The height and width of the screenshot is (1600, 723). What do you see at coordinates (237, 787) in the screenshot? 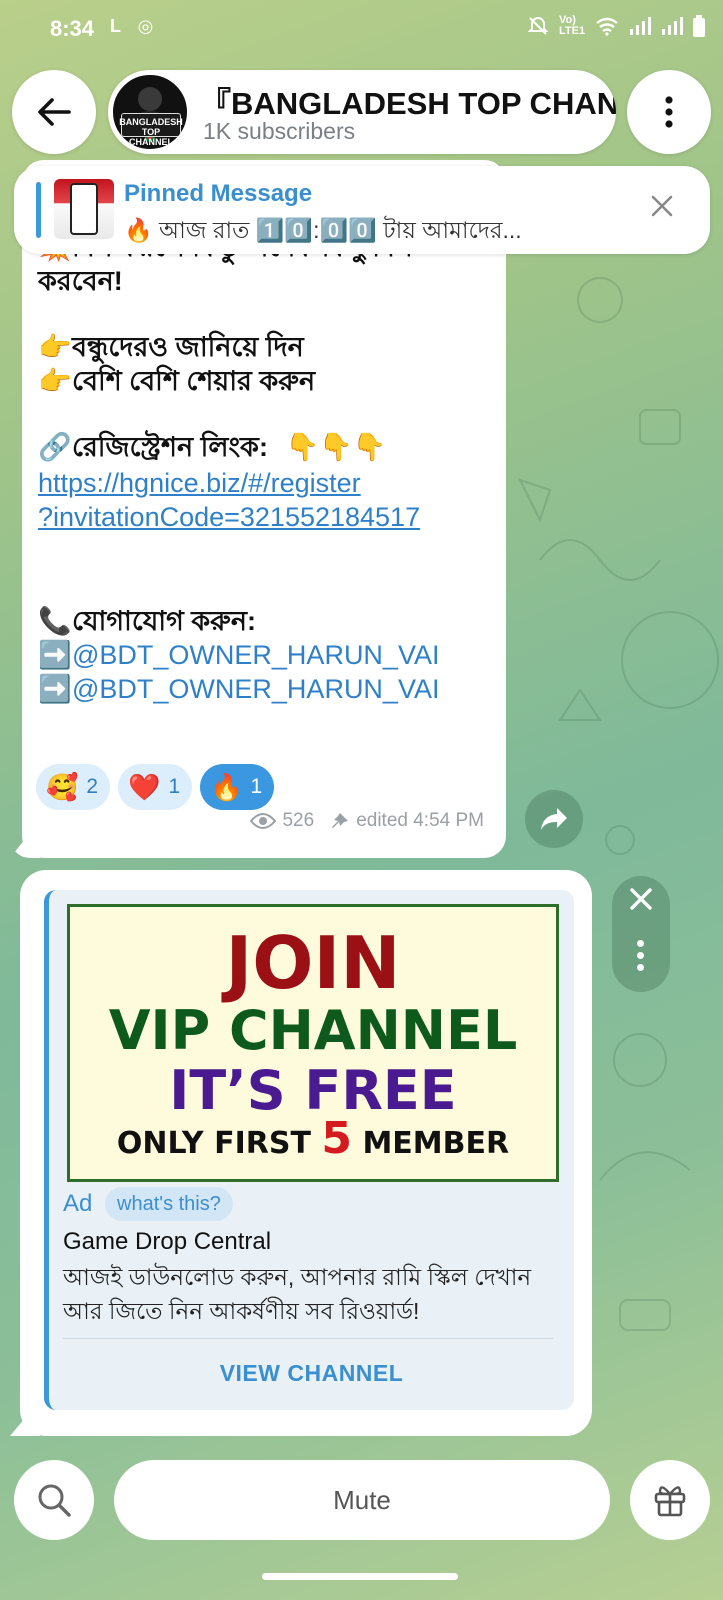
I see `reaction-fire: 🔥 1` at bounding box center [237, 787].